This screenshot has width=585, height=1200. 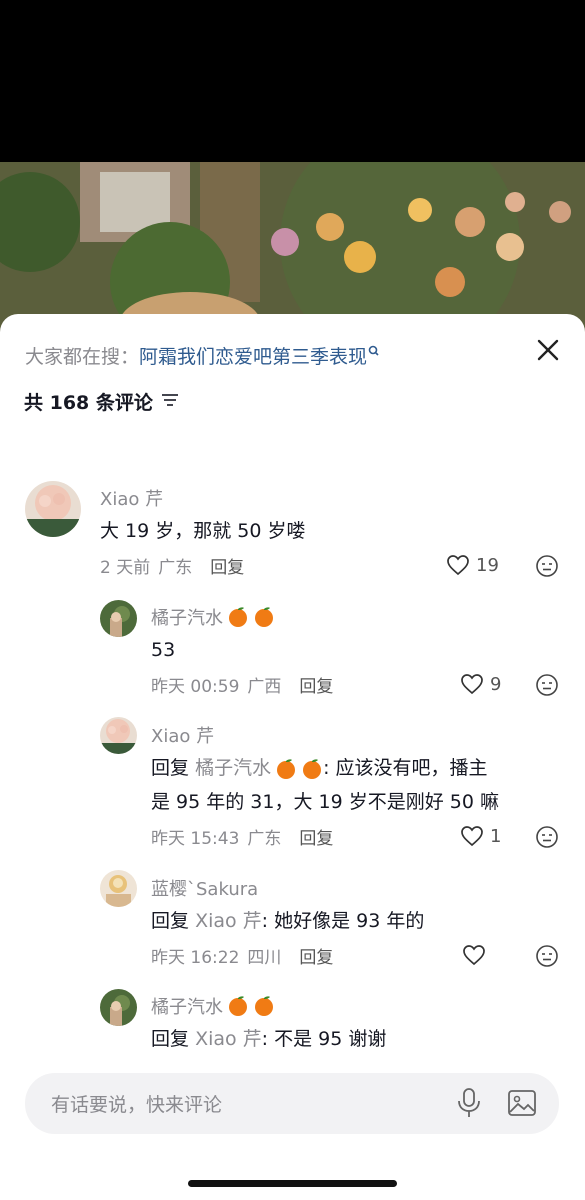 I want to click on comment-location: 广东, so click(x=175, y=568).